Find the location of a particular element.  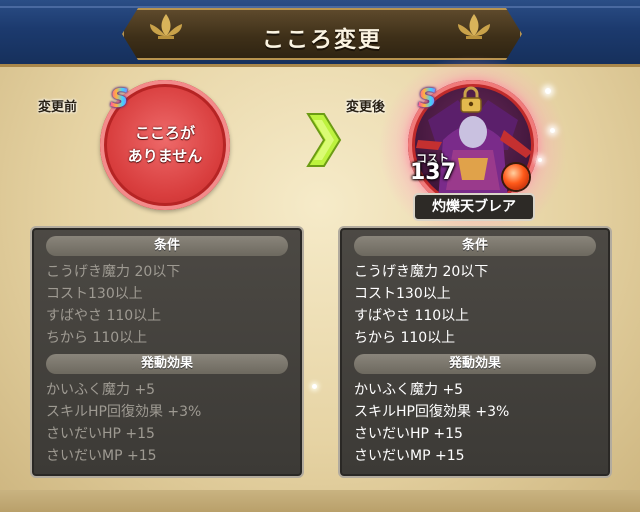

bottom-strip is located at coordinates (320, 501).